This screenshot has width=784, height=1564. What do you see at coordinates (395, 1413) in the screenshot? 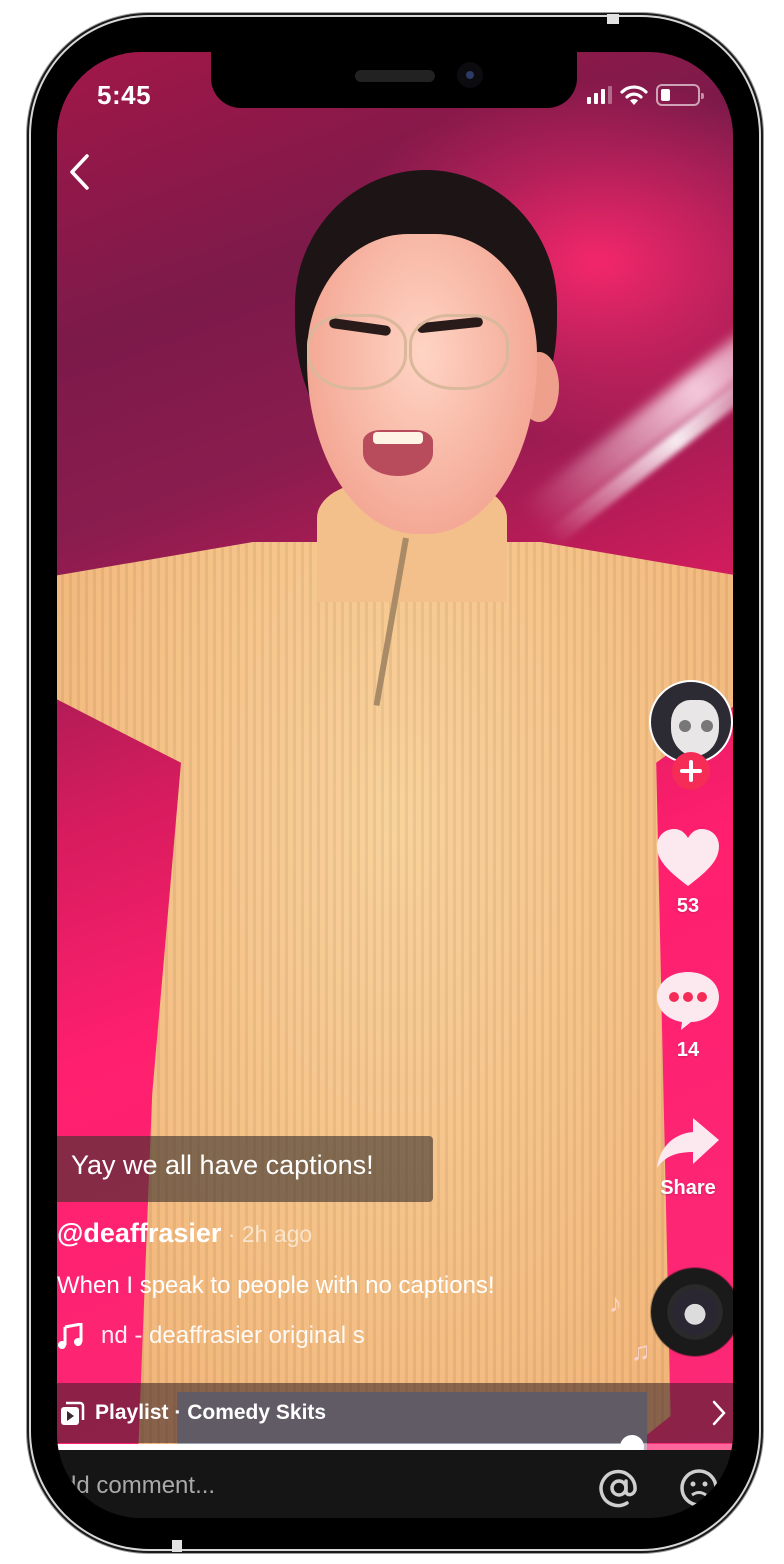
I see `playlist-bar: Playlist · Comedy Skits` at bounding box center [395, 1413].